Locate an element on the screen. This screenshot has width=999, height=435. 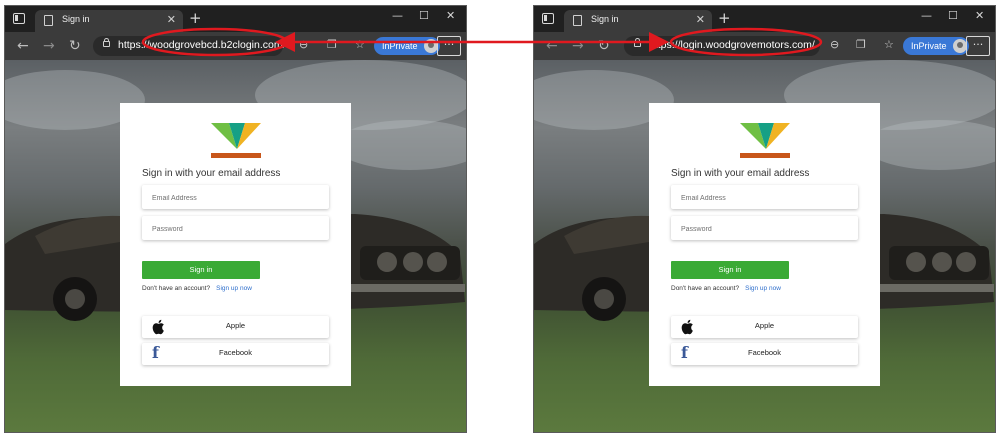
url-text: https://woodgrovebcd.b2clogin.com/ is located at coordinates (202, 45).